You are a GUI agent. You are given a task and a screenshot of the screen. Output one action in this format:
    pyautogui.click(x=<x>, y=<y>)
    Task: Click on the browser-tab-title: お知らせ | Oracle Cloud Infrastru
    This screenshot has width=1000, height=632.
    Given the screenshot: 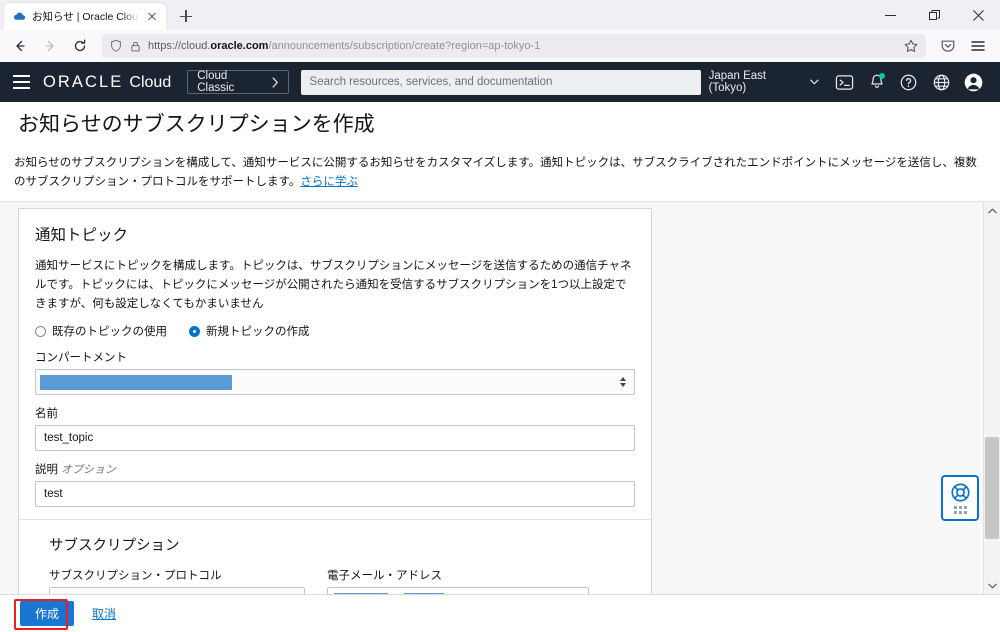 What is the action you would take?
    pyautogui.click(x=85, y=17)
    